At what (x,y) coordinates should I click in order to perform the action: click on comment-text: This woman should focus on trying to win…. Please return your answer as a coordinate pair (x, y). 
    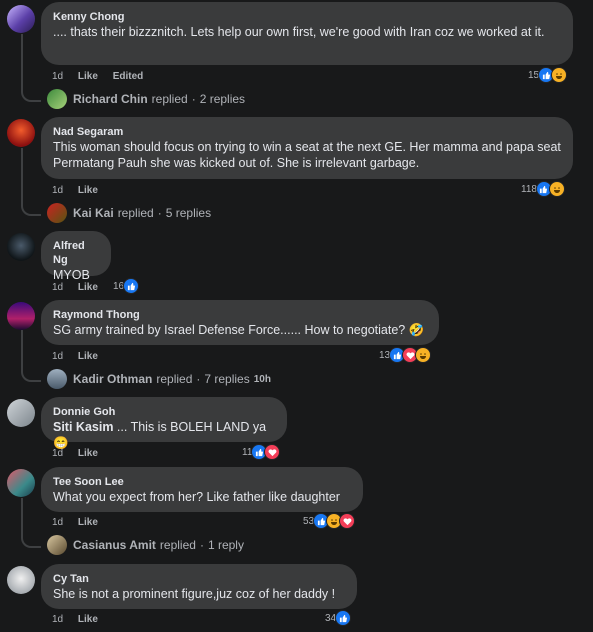
    Looking at the image, I should click on (307, 155).